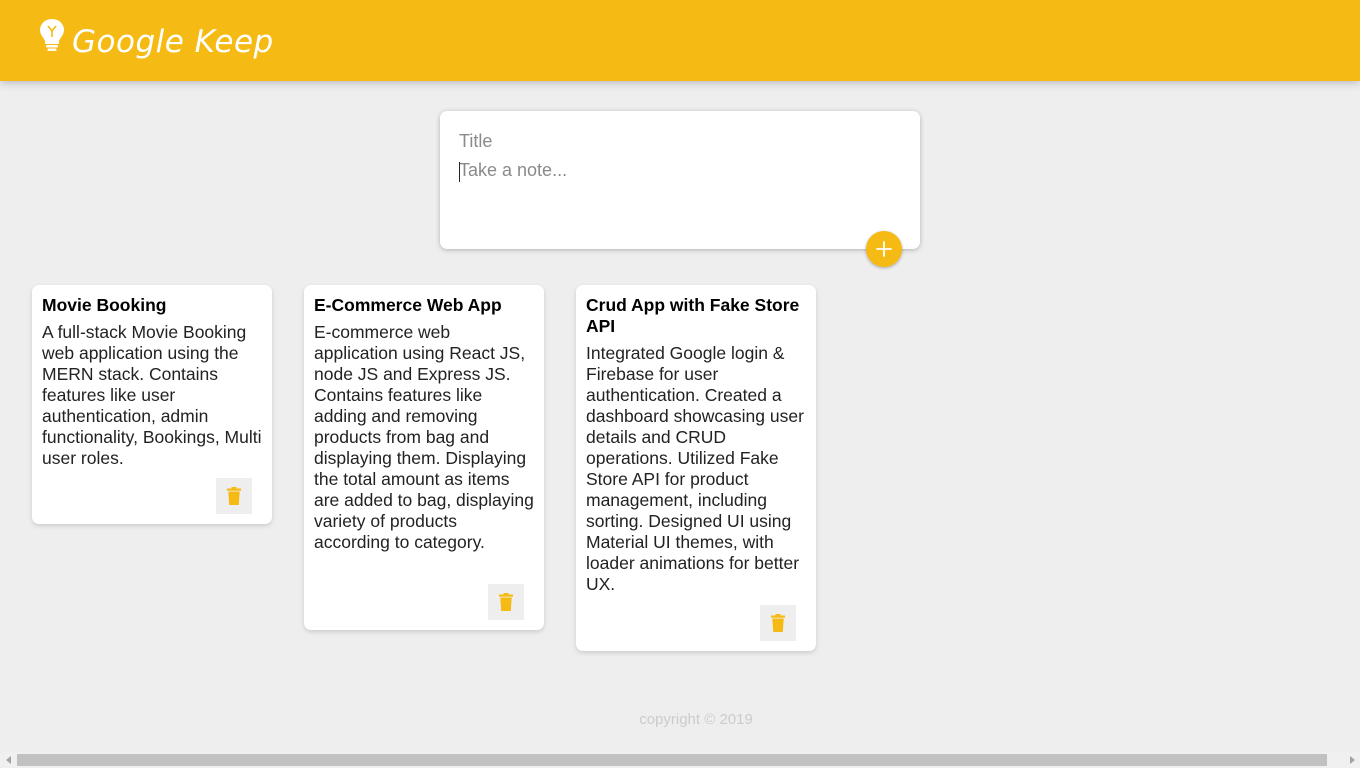  I want to click on horizontal-scrollbar, so click(680, 760).